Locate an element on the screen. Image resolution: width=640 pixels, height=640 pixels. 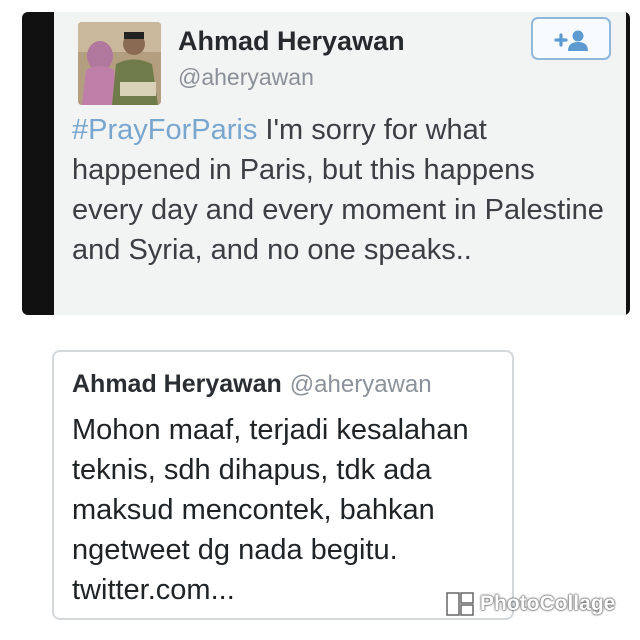
avatar is located at coordinates (119, 63).